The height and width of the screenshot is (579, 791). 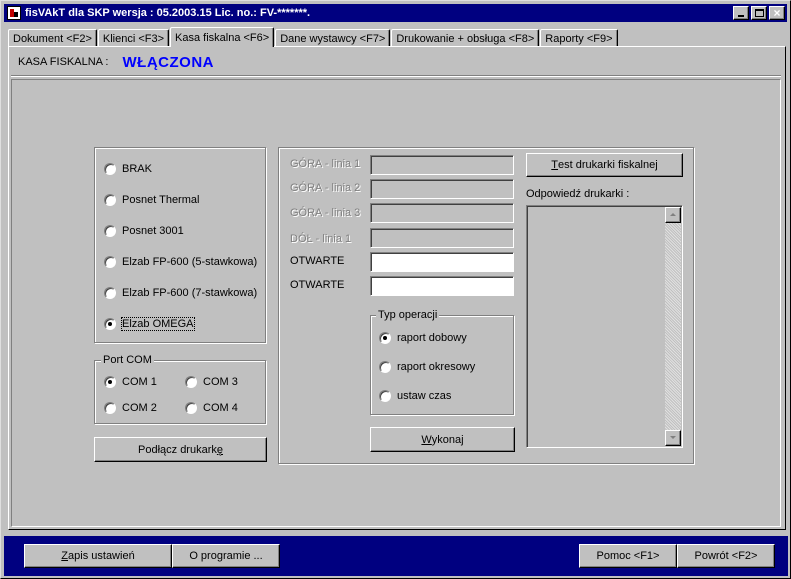 I want to click on com-option-label: COM 2, so click(x=139, y=408).